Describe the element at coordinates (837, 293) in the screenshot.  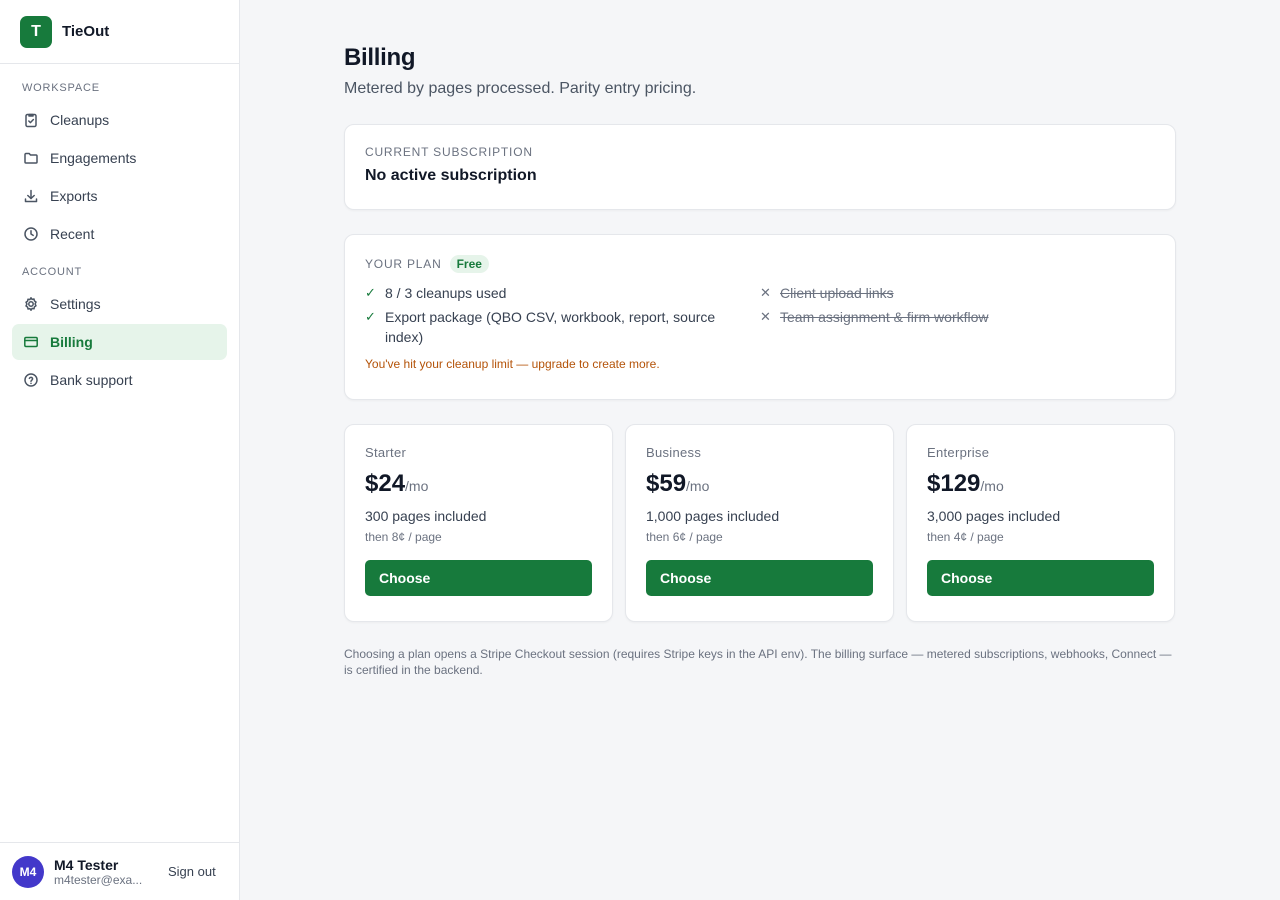
I see `feature-label: Client upload links` at that location.